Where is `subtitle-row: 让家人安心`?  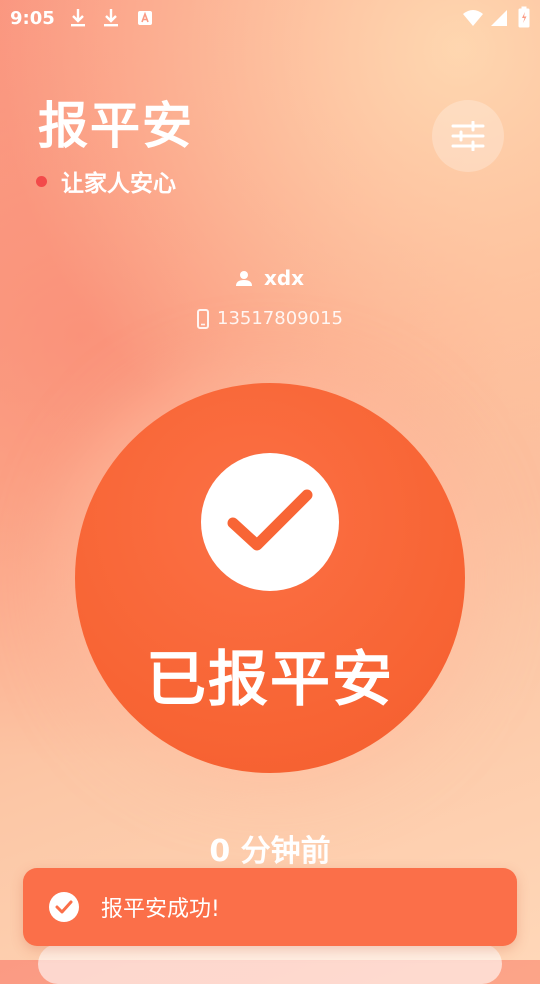
subtitle-row: 让家人安心 is located at coordinates (106, 181).